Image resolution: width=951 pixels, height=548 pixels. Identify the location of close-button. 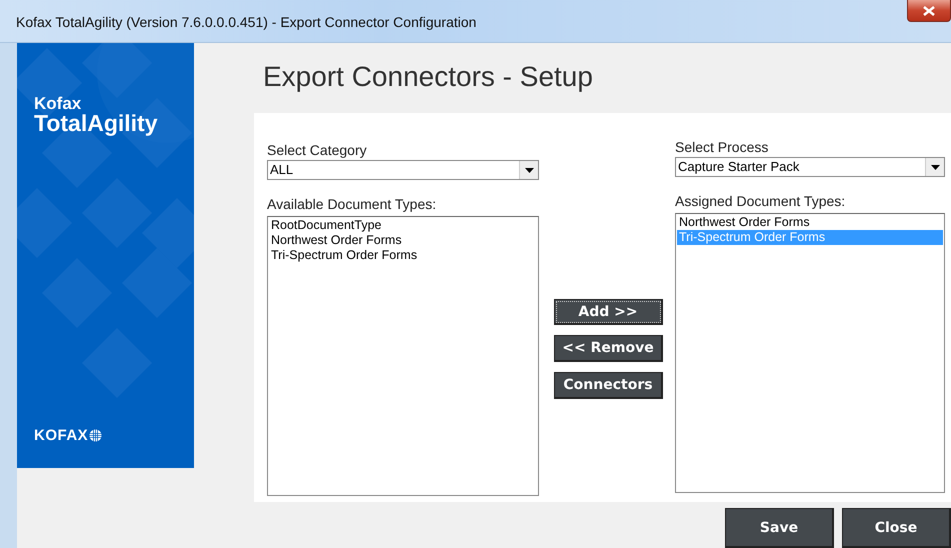
(929, 11).